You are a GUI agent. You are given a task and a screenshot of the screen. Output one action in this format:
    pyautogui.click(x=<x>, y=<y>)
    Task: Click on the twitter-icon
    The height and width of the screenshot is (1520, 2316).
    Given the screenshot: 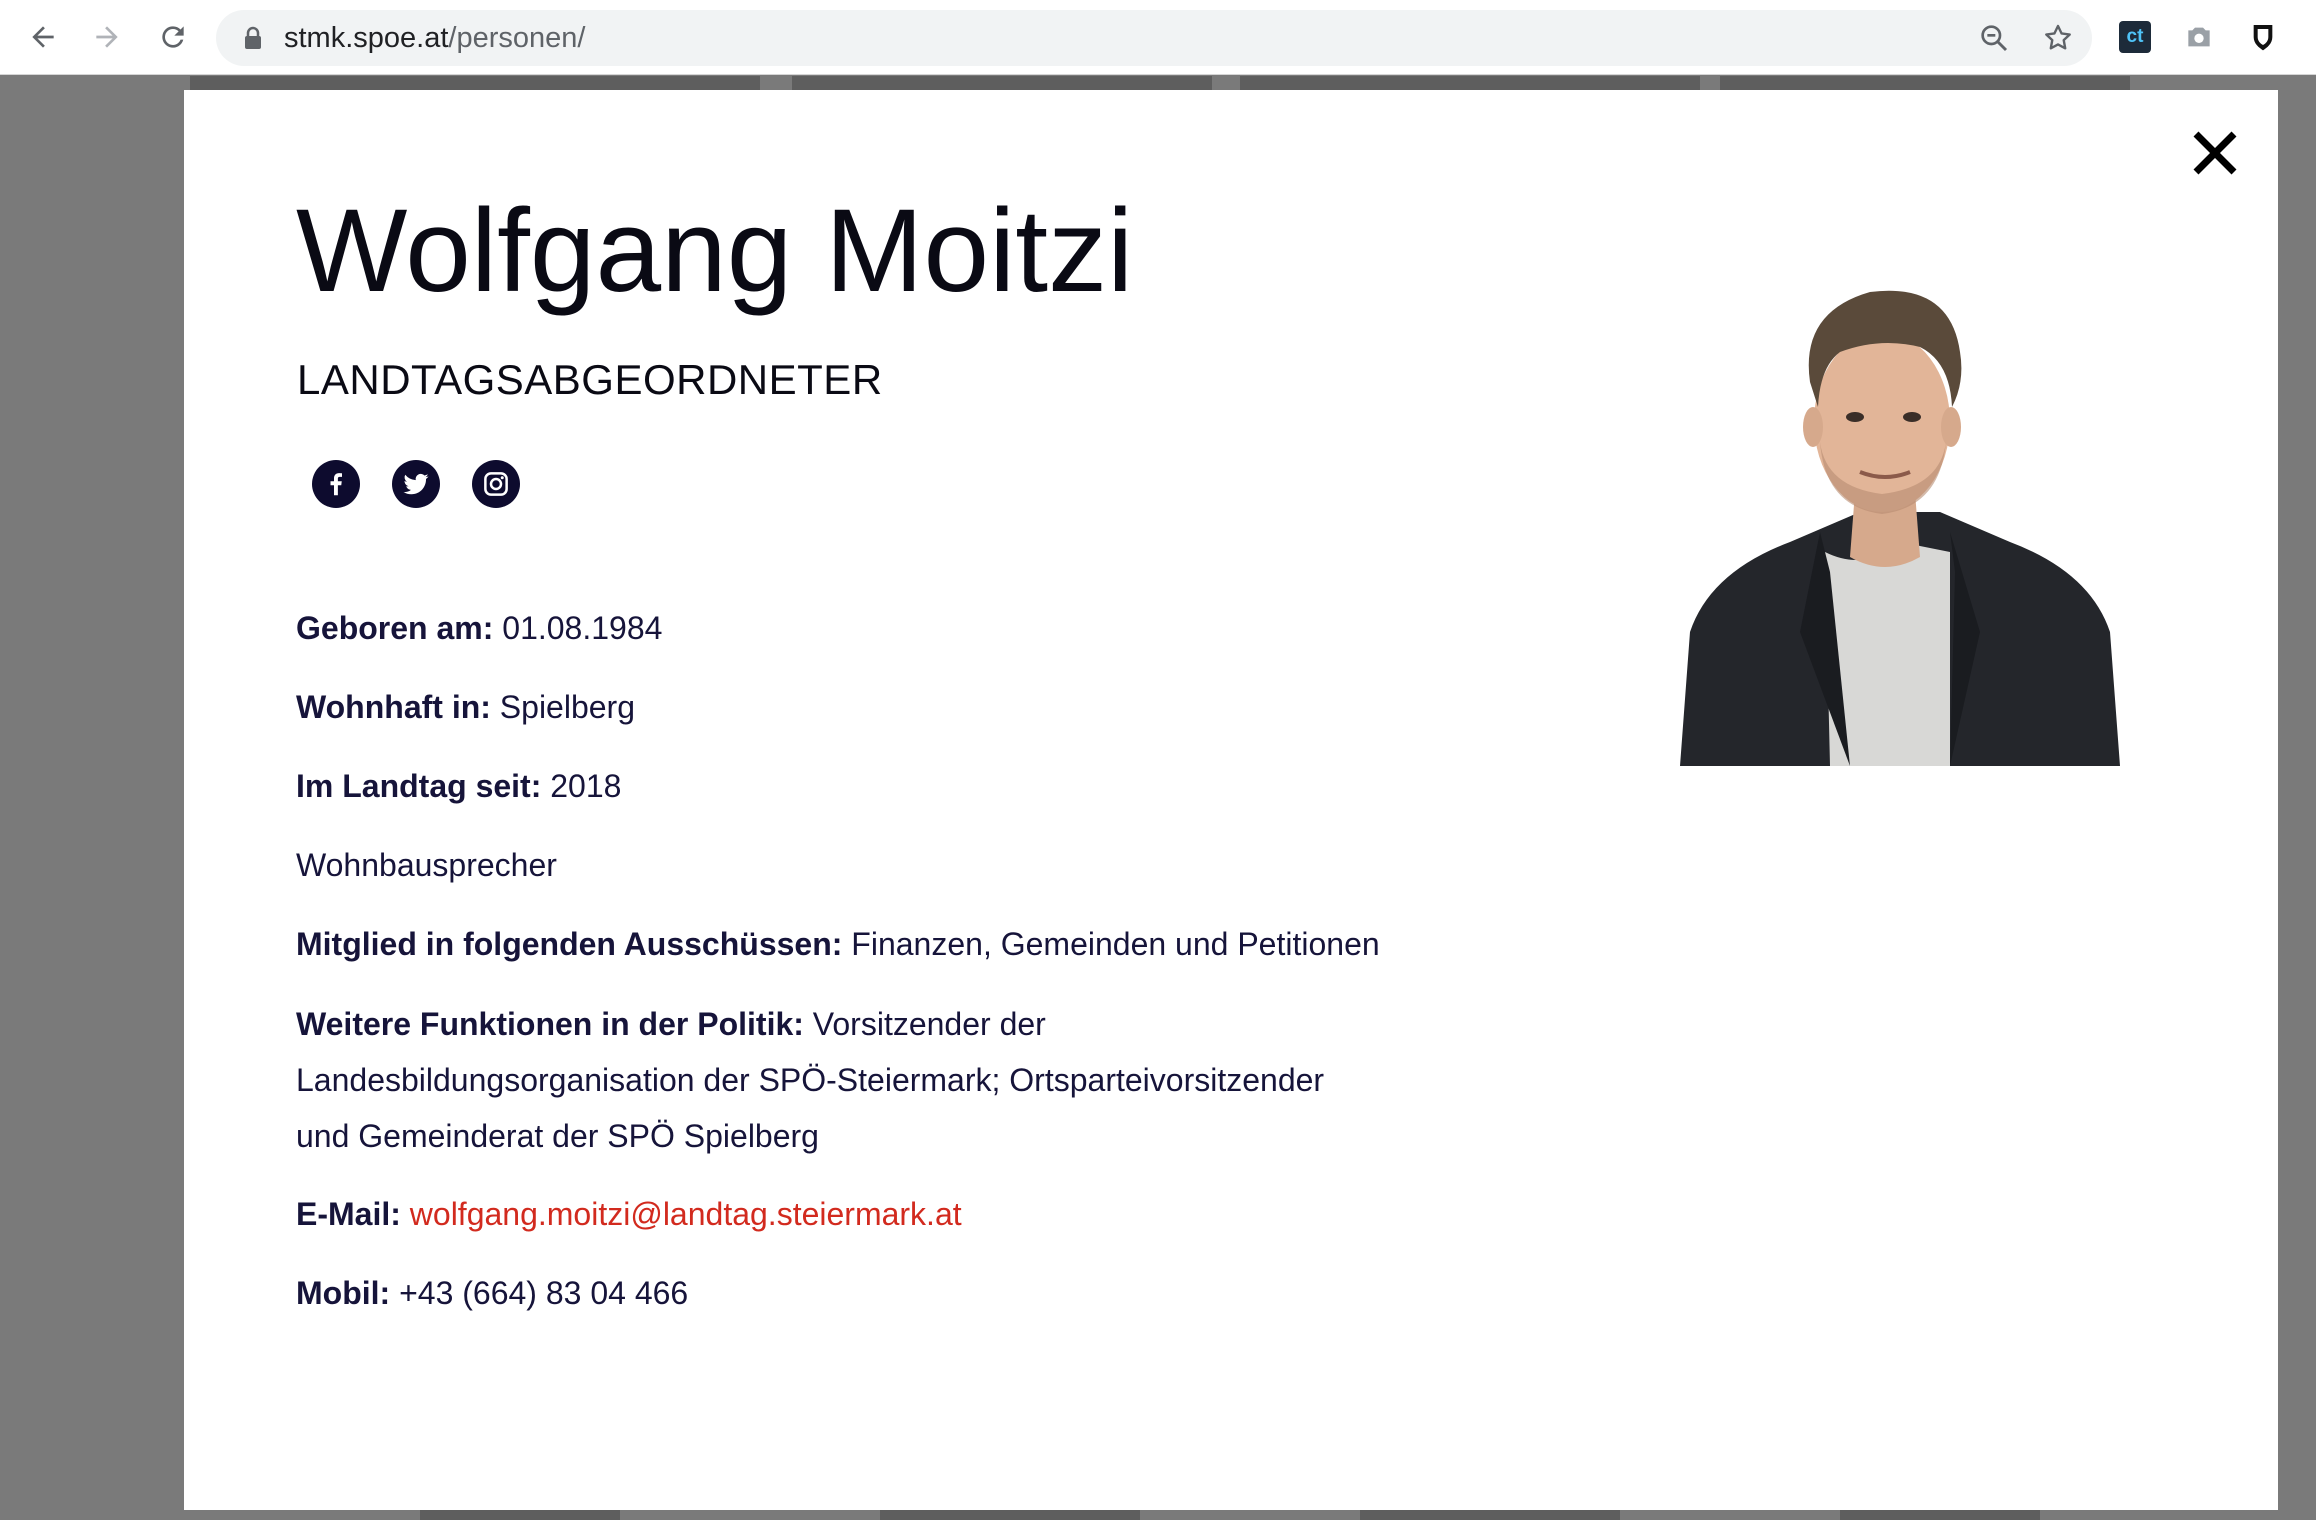 What is the action you would take?
    pyautogui.click(x=416, y=484)
    